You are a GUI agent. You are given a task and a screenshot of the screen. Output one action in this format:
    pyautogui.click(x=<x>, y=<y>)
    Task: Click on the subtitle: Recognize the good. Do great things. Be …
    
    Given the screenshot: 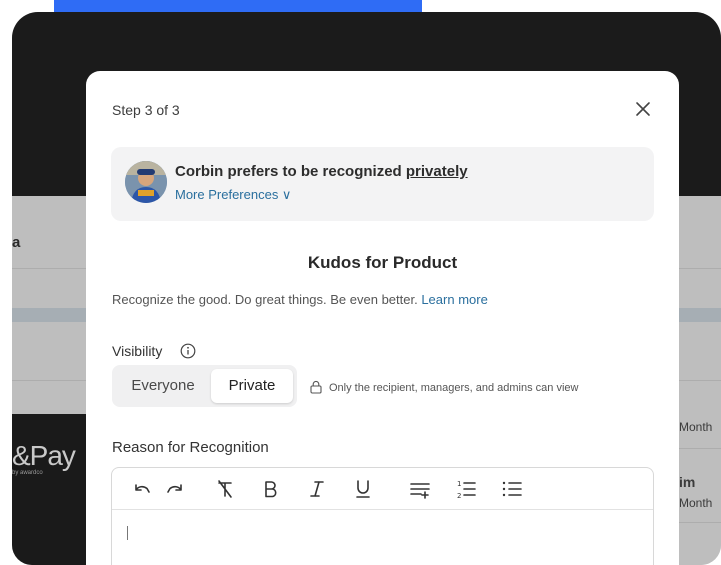 What is the action you would take?
    pyautogui.click(x=300, y=299)
    